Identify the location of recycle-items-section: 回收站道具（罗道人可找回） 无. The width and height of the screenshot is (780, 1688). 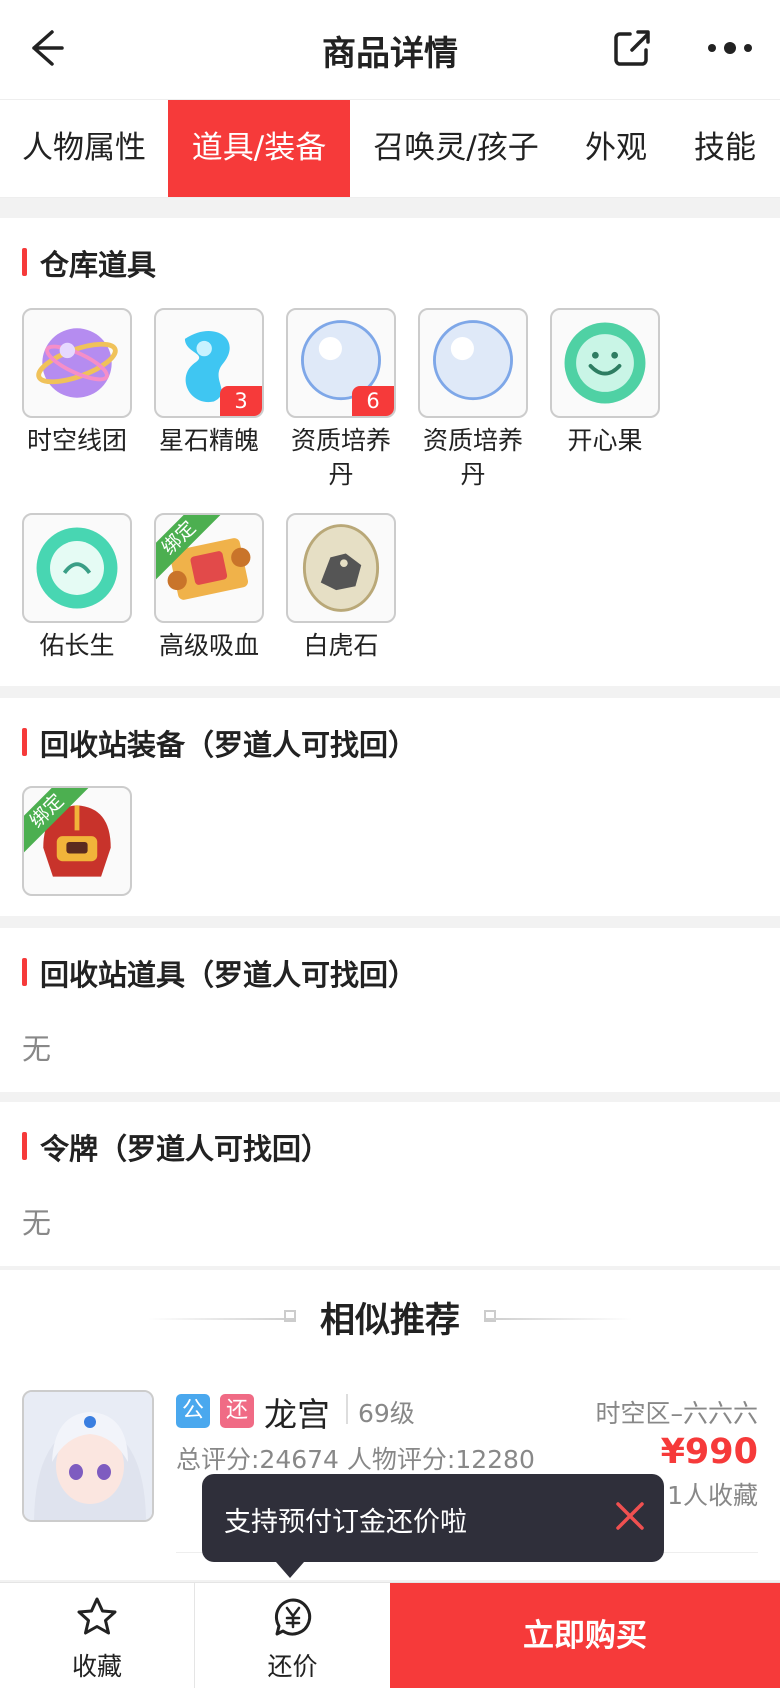
(390, 1010).